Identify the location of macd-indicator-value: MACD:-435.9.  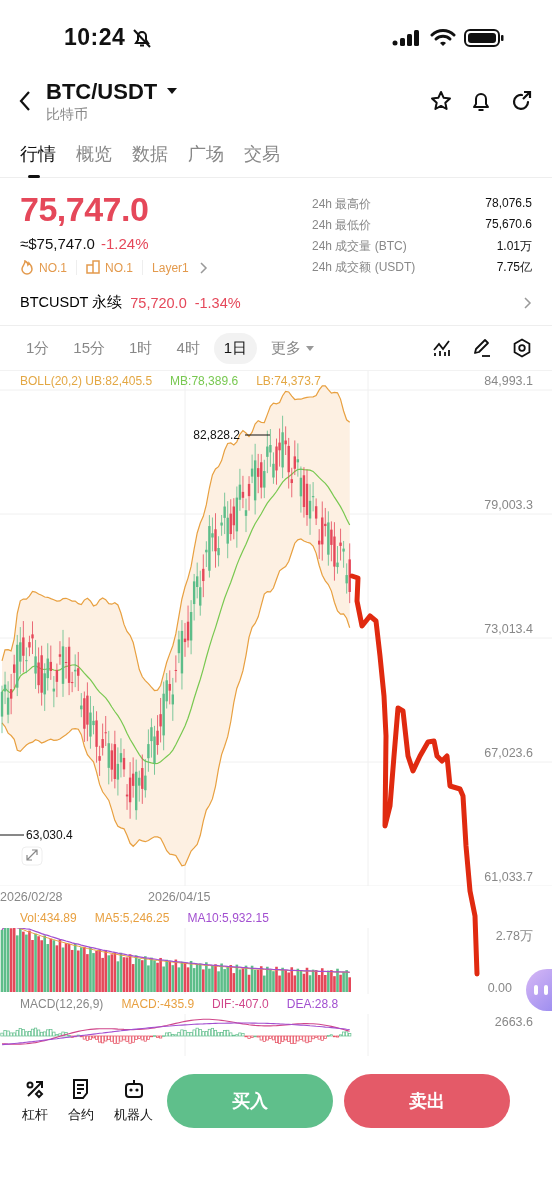
(158, 1004).